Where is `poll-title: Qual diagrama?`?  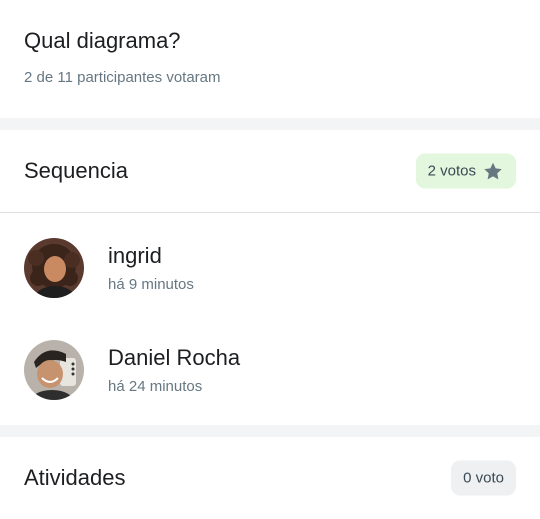 poll-title: Qual diagrama? is located at coordinates (102, 40).